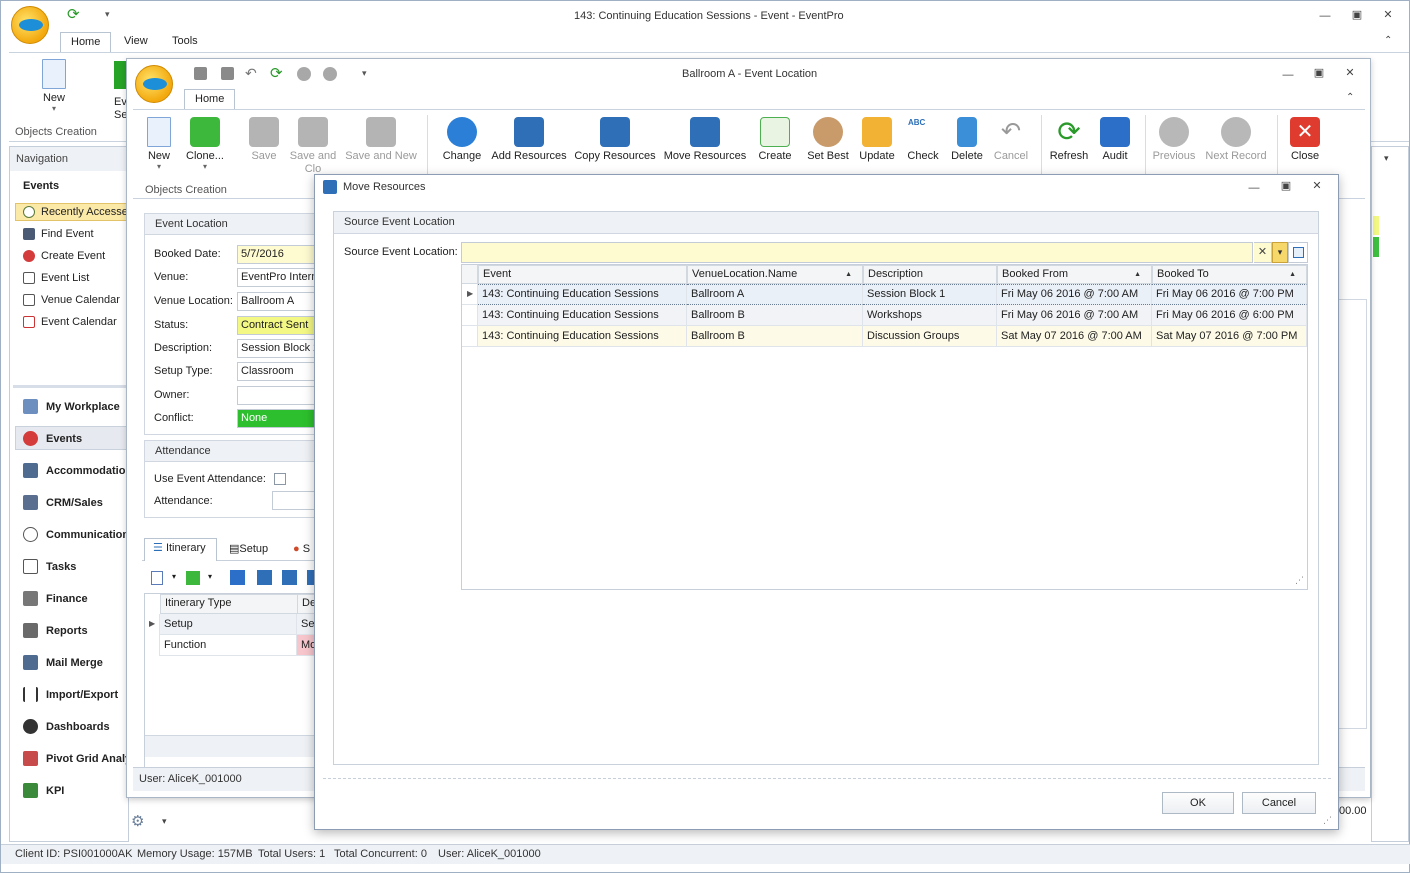  I want to click on event-location-field-value: Classroom, so click(277, 371).